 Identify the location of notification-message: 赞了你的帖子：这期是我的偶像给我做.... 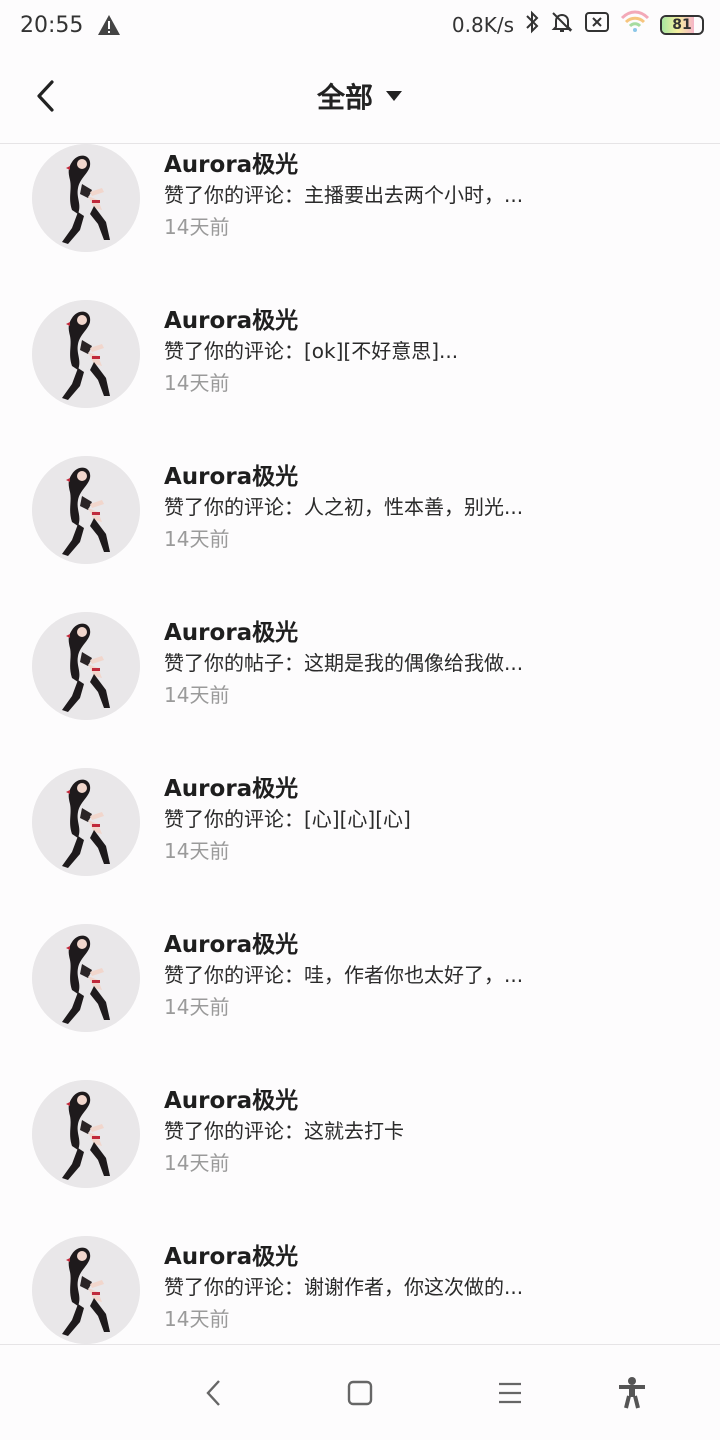
(344, 663).